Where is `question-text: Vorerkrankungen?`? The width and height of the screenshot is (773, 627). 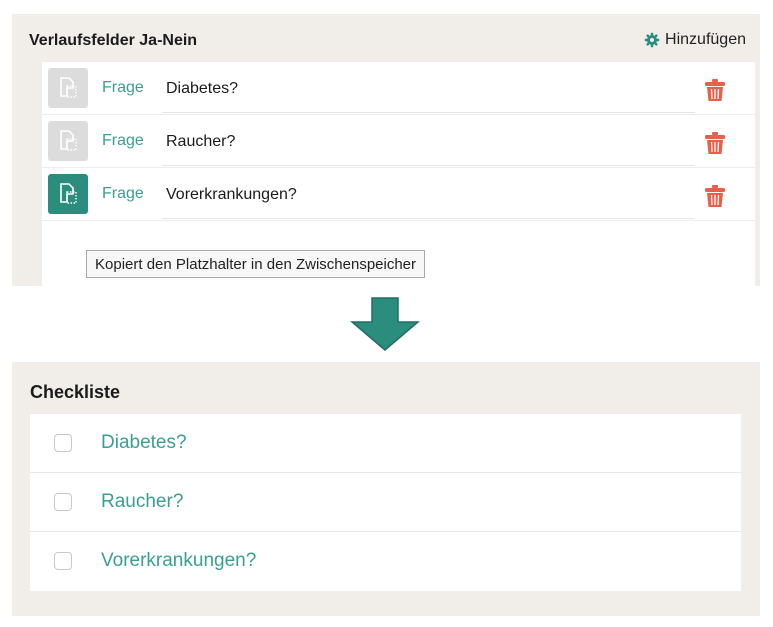 question-text: Vorerkrankungen? is located at coordinates (231, 194).